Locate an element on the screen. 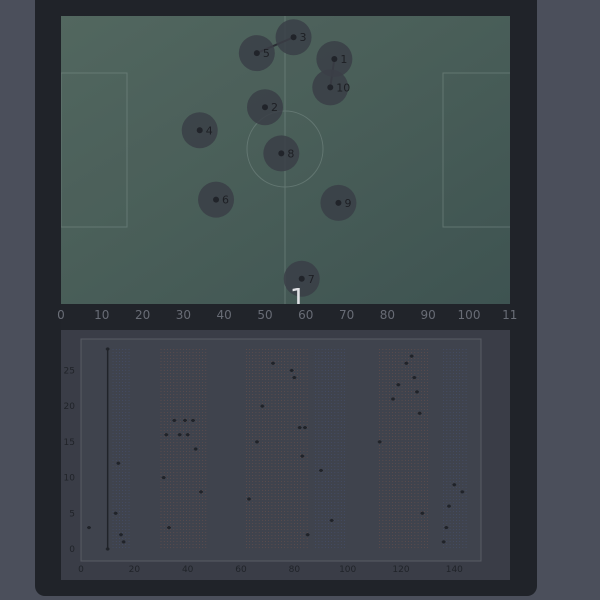  chart-y-tick: 10 is located at coordinates (70, 479).